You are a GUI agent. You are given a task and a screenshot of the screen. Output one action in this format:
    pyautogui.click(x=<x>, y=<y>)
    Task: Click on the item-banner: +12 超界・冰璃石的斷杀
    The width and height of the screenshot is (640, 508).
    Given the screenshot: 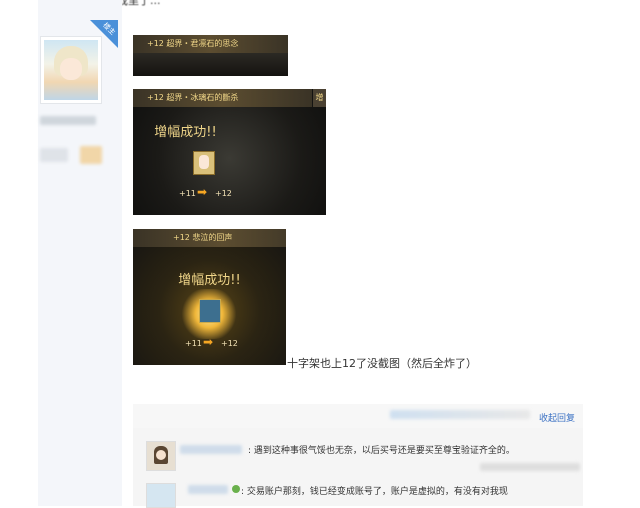 What is the action you would take?
    pyautogui.click(x=222, y=98)
    